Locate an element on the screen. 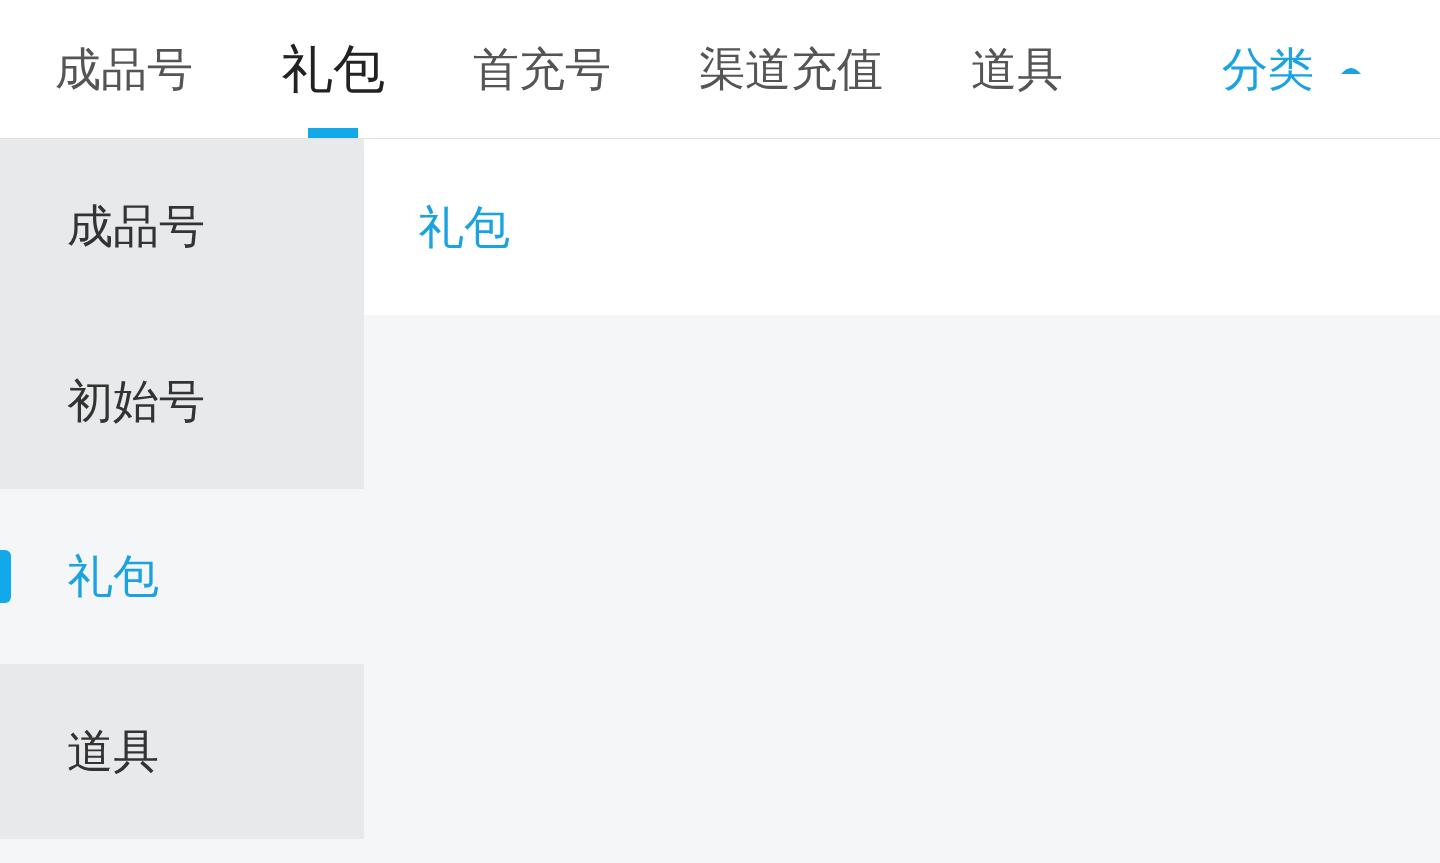  section-heading: 礼包 is located at coordinates (464, 227).